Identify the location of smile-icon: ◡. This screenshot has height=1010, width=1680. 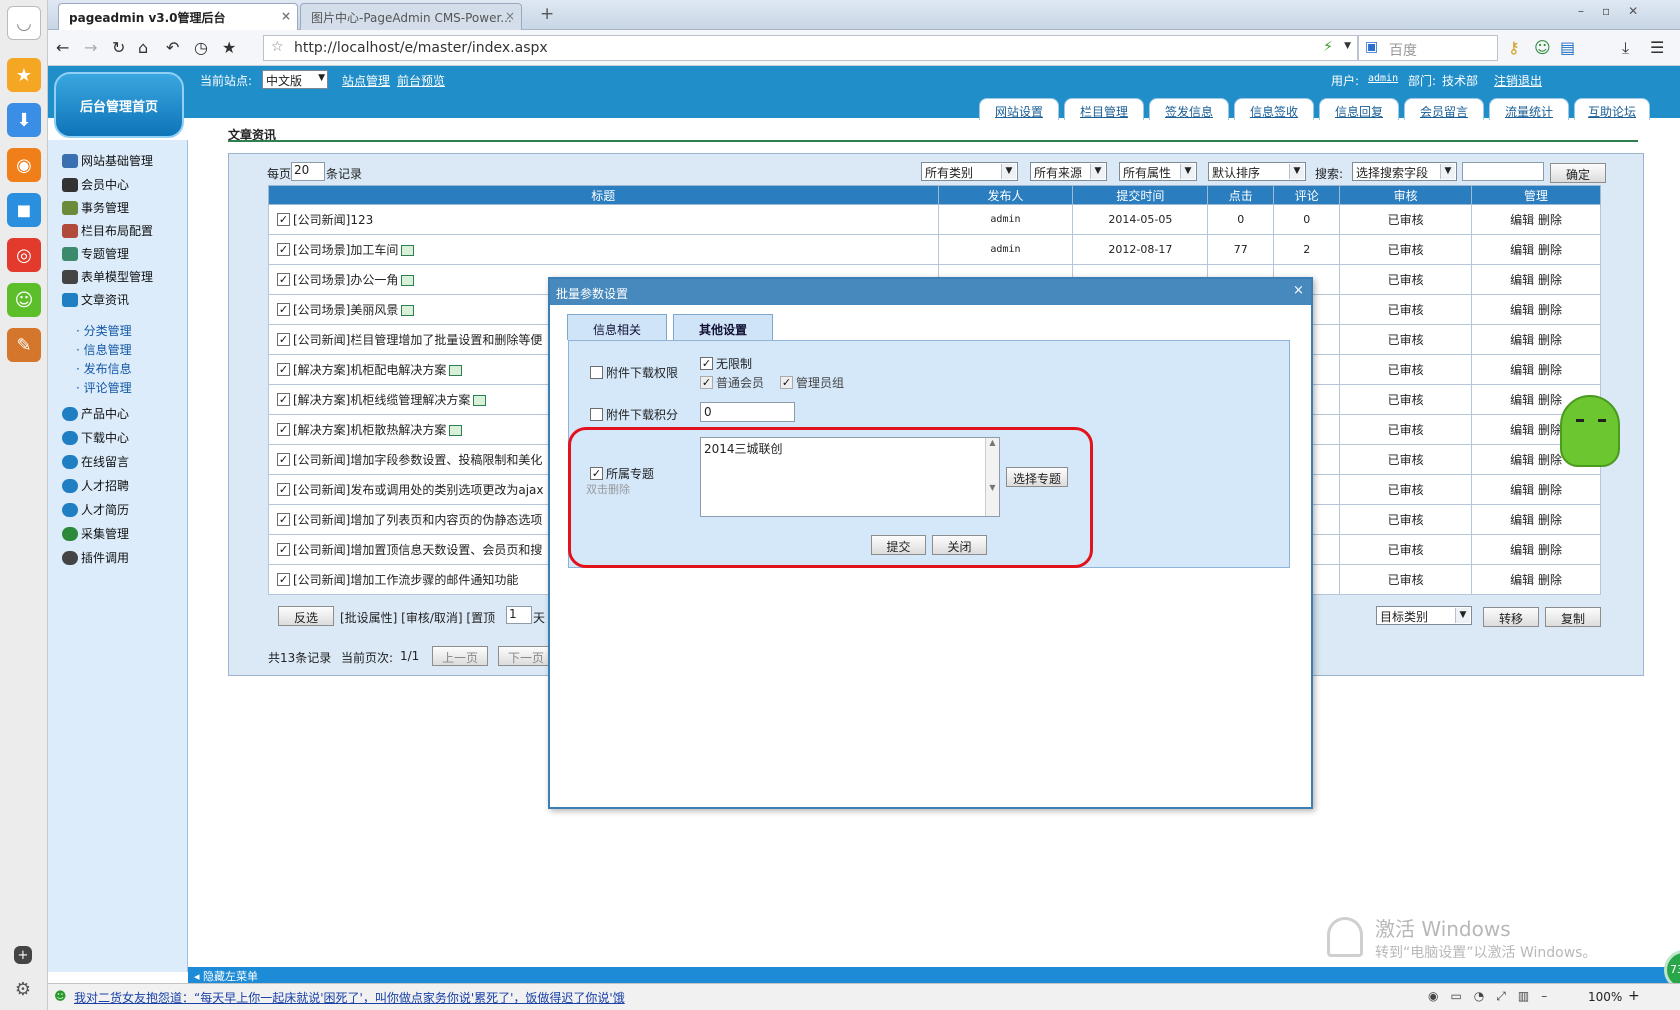
(24, 23).